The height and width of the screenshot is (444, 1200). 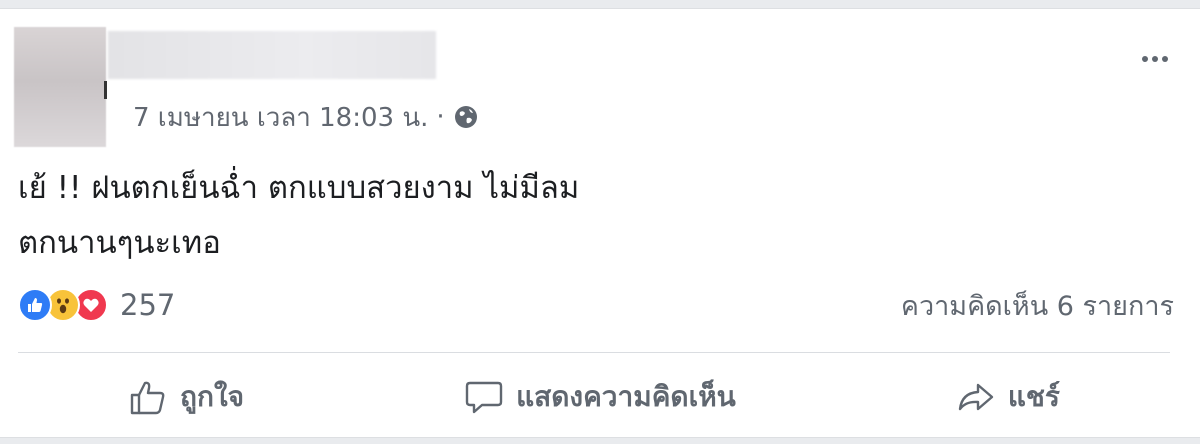 I want to click on post-meta: 7 เมษายน เวลา 18:03 น. ·, so click(x=306, y=117).